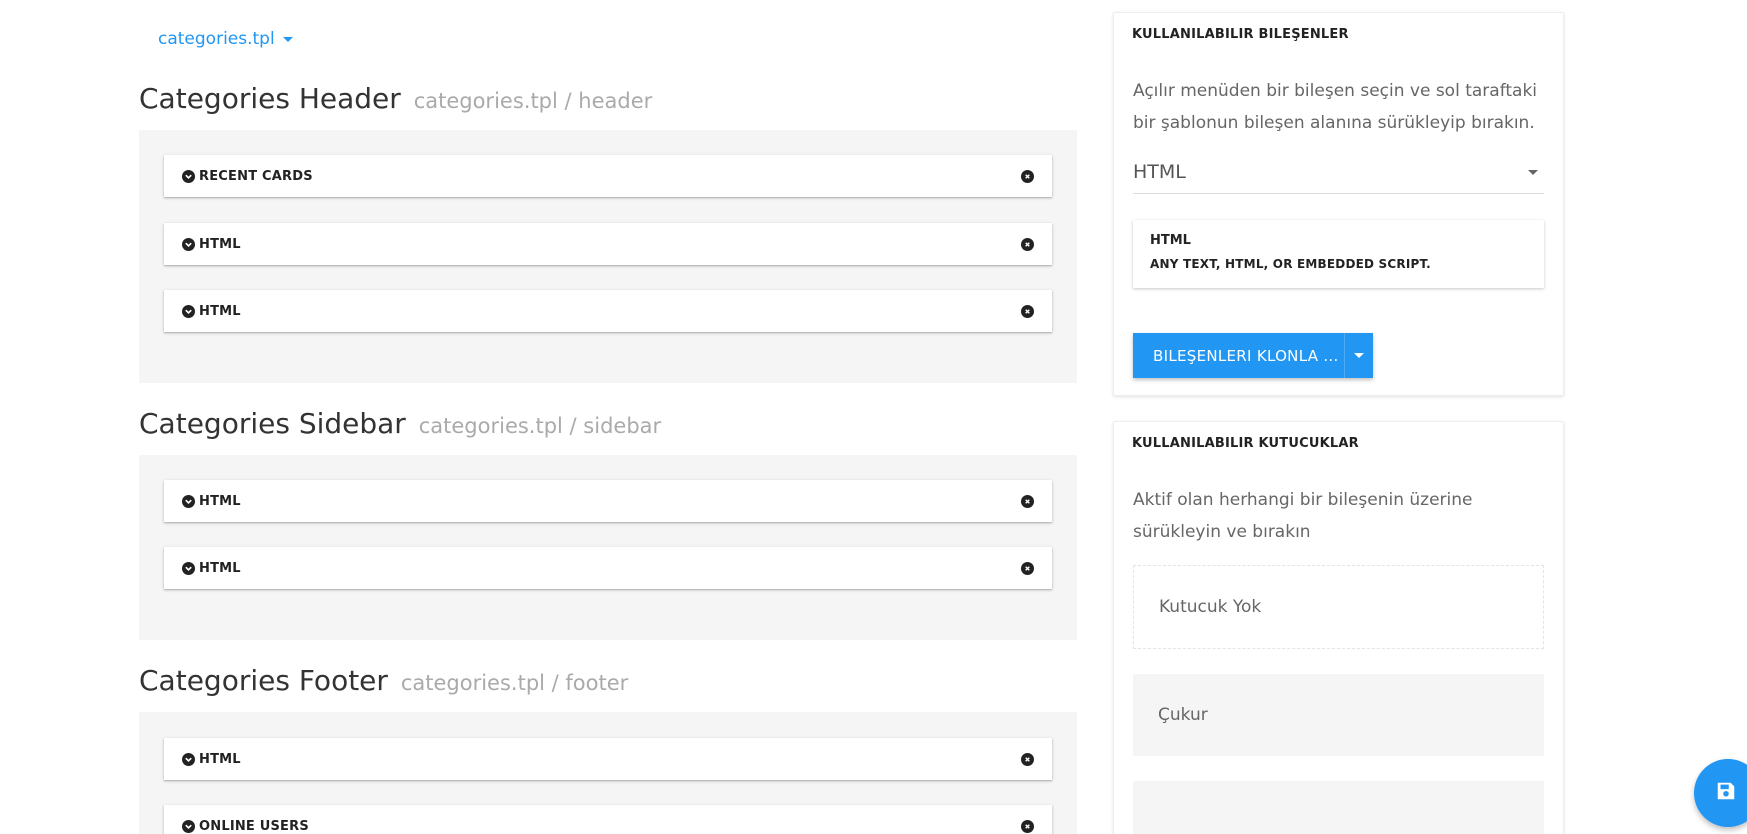 The image size is (1747, 834). Describe the element at coordinates (254, 826) in the screenshot. I see `widget-title: ONLINE USERS` at that location.